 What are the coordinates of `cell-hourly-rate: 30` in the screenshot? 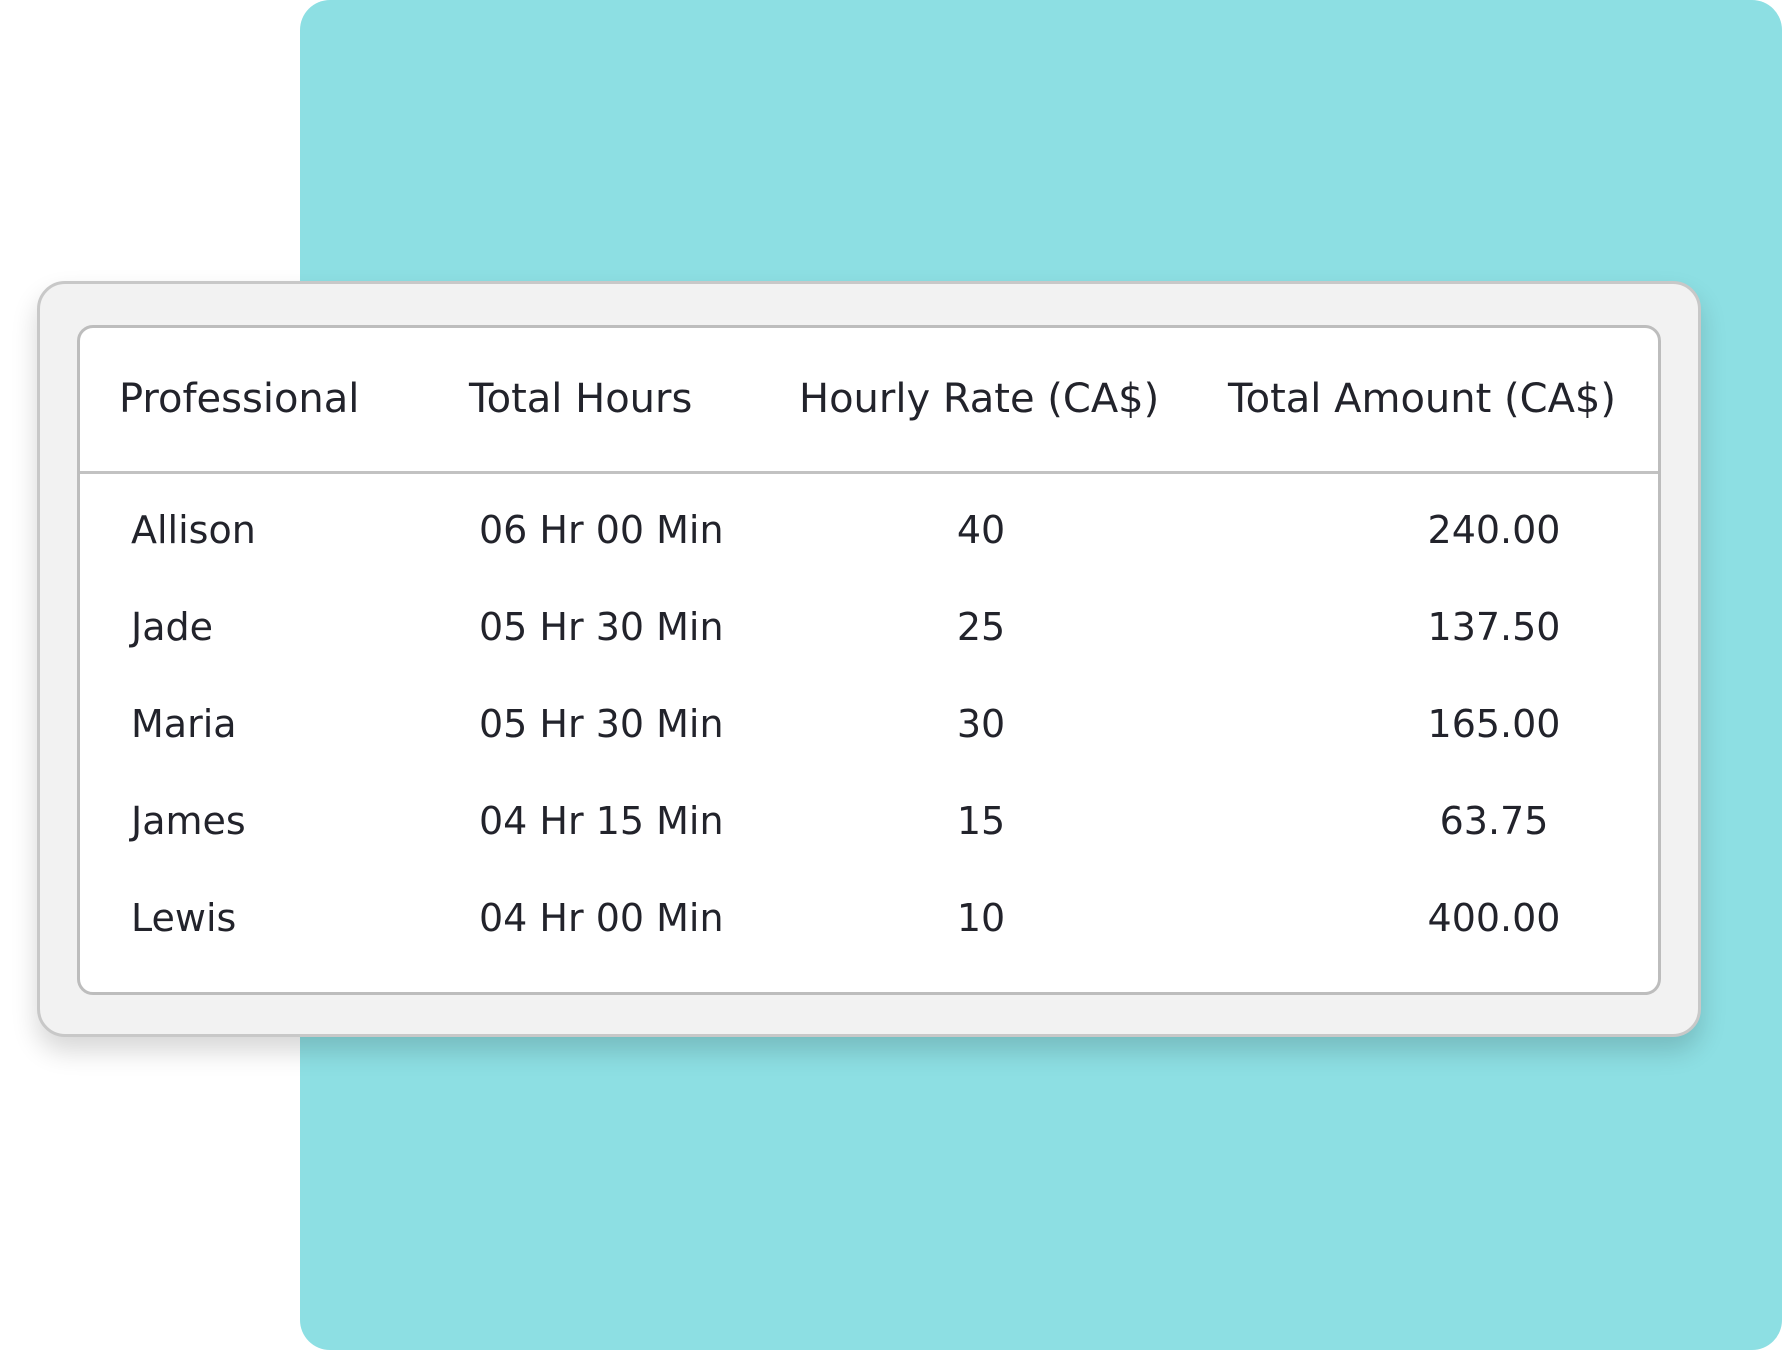 It's located at (981, 724).